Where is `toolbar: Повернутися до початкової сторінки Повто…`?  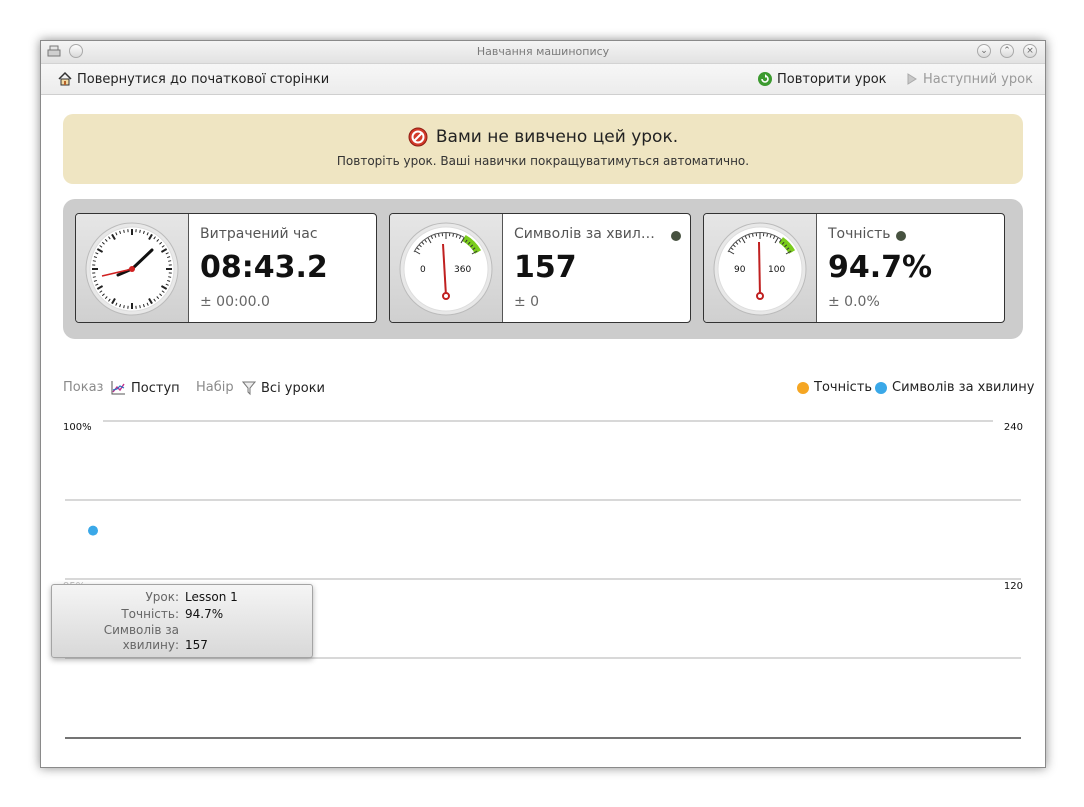 toolbar: Повернутися до початкової сторінки Повто… is located at coordinates (543, 79).